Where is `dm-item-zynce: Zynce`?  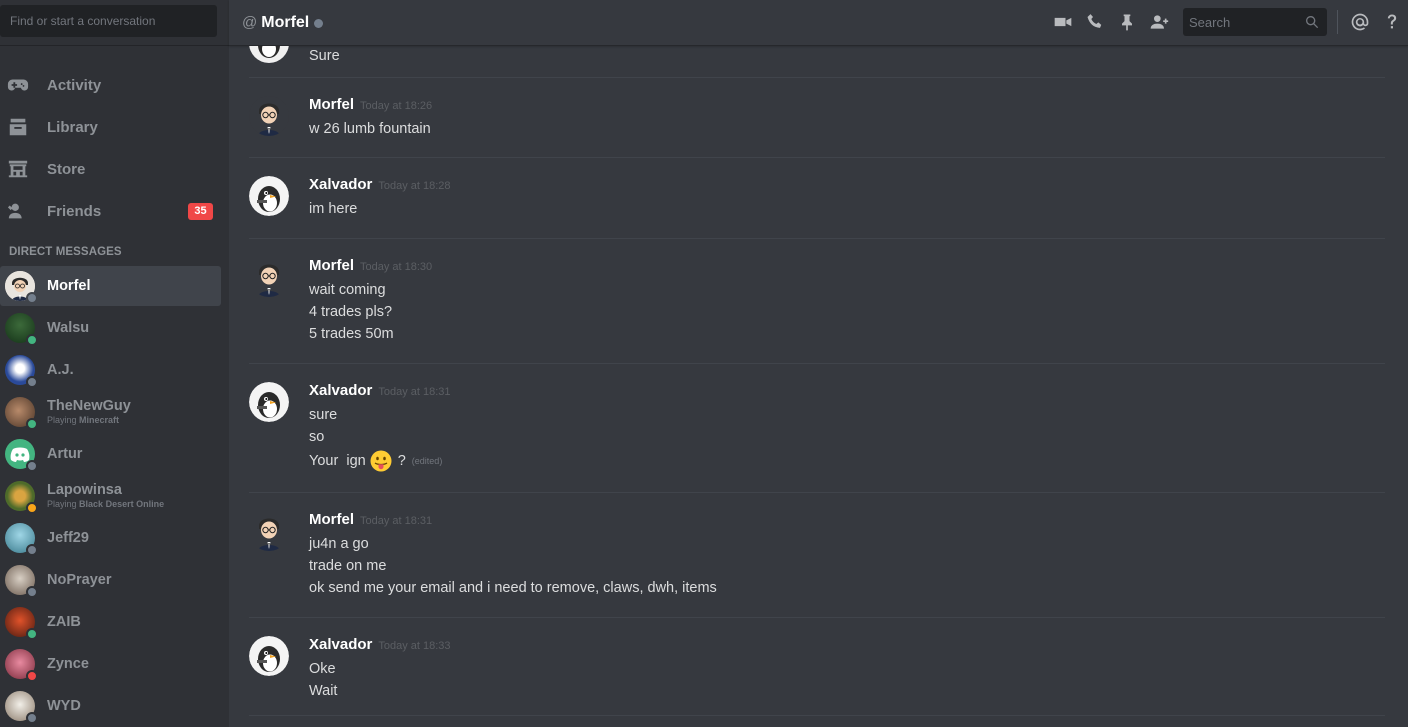
dm-item-zynce: Zynce is located at coordinates (110, 664).